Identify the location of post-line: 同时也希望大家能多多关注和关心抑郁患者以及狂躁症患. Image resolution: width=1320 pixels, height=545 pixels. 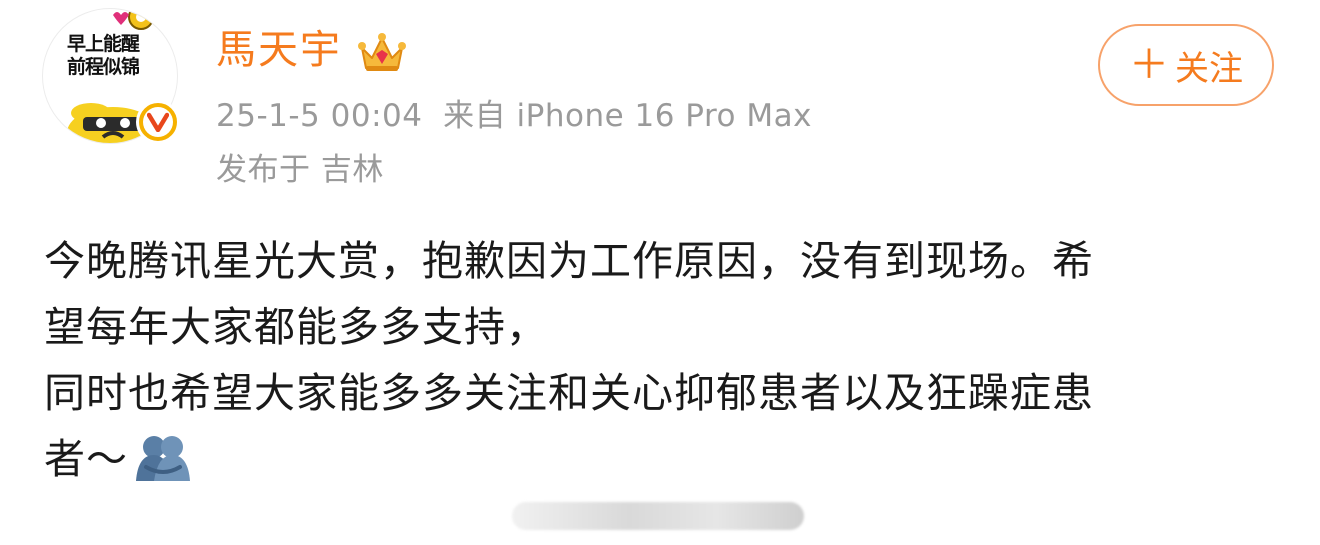
(569, 393).